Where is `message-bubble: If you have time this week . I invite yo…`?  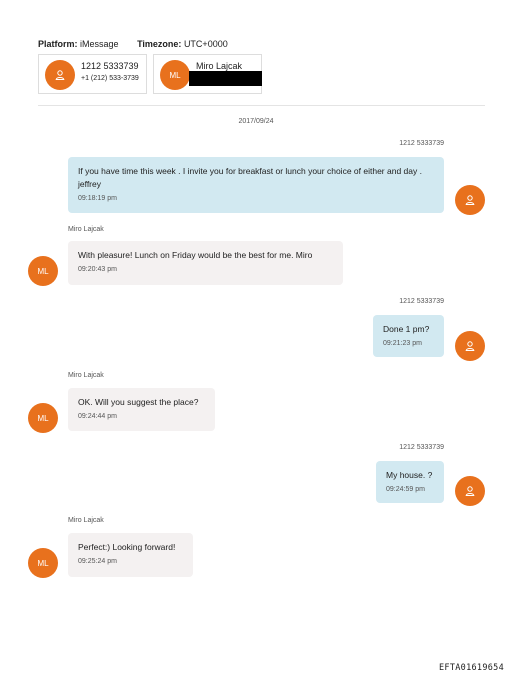 message-bubble: If you have time this week . I invite yo… is located at coordinates (256, 185).